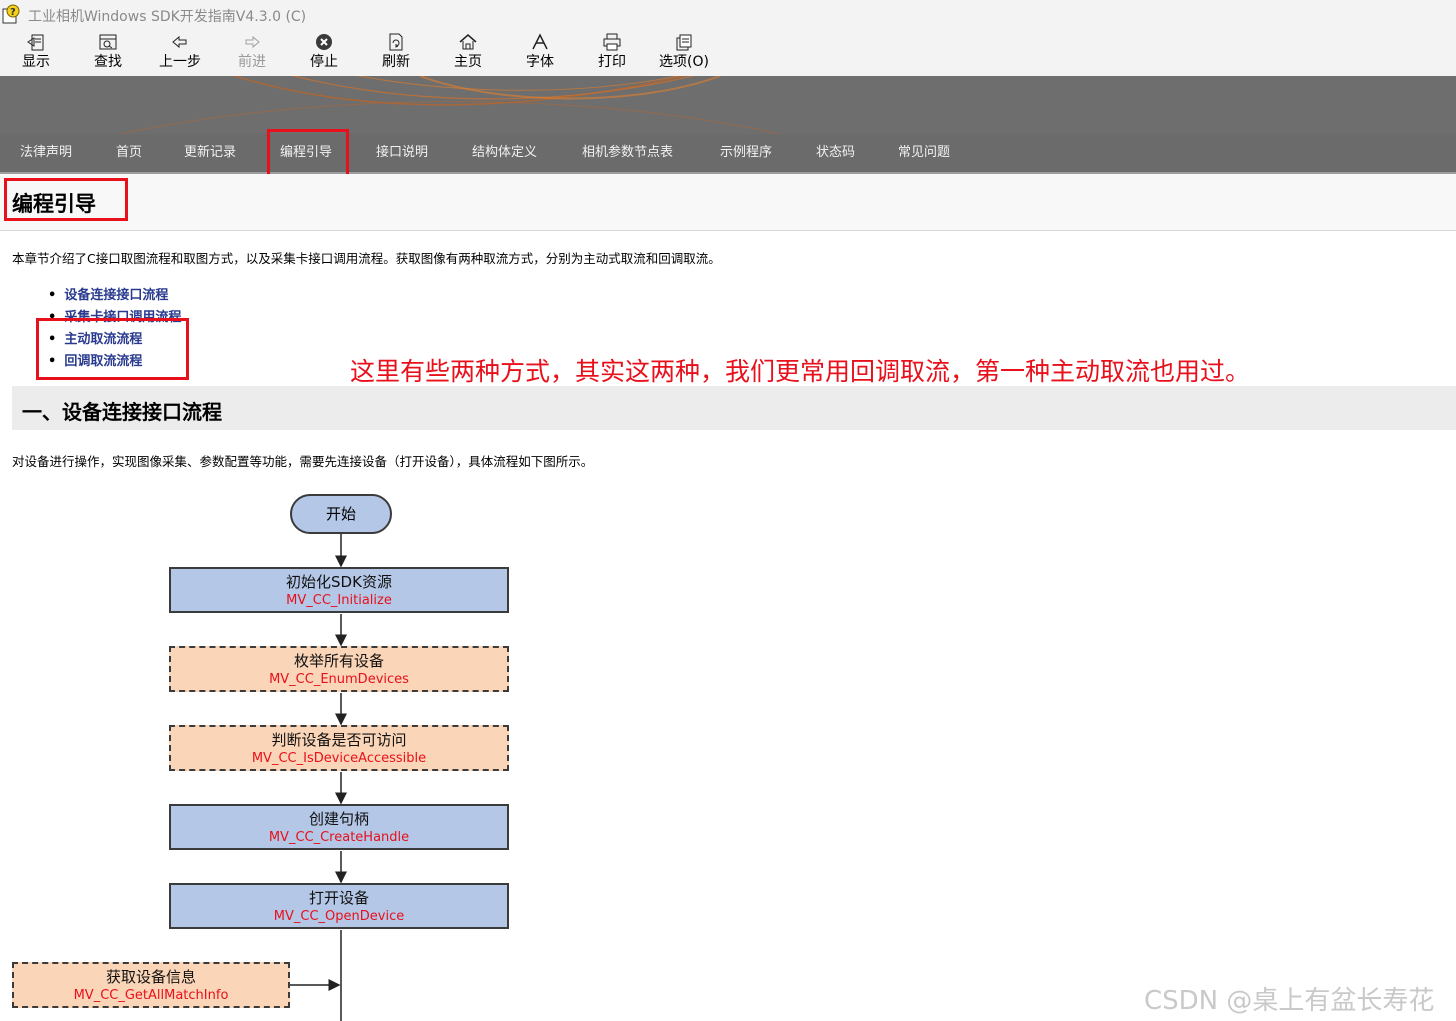  Describe the element at coordinates (210, 153) in the screenshot. I see `nav-item-changelog: 更新记录` at that location.